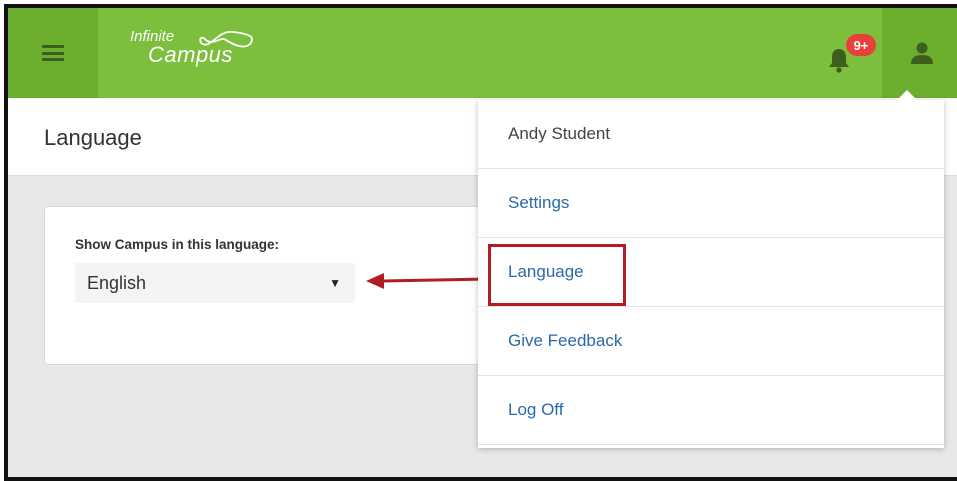  I want to click on language-select: English ▼, so click(215, 283).